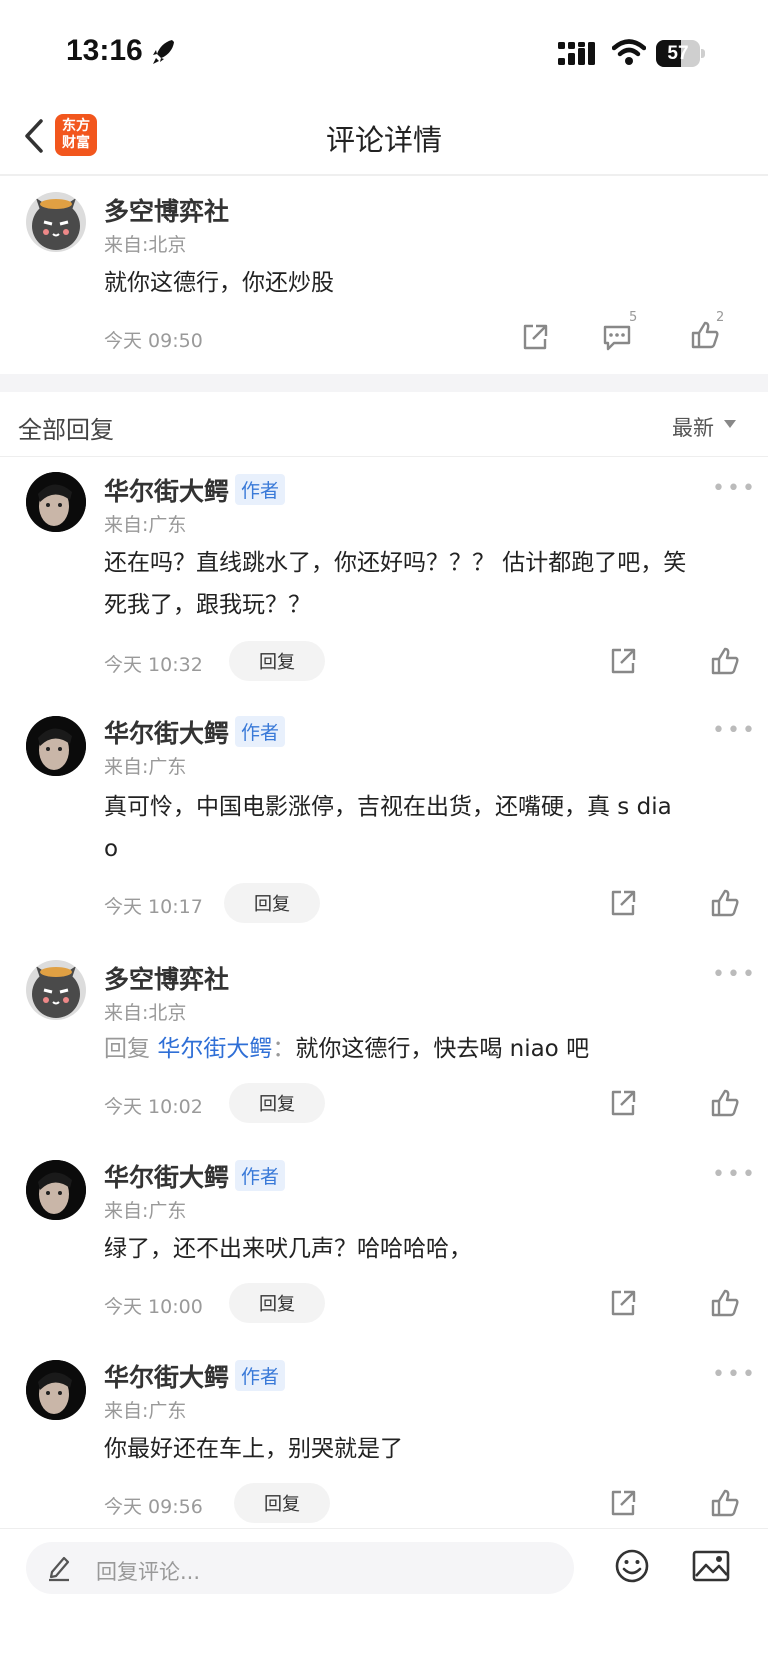 Image resolution: width=768 pixels, height=1669 pixels. Describe the element at coordinates (442, 1049) in the screenshot. I see `reply-text-body: 就你这德行，快去喝 niao 吧` at that location.